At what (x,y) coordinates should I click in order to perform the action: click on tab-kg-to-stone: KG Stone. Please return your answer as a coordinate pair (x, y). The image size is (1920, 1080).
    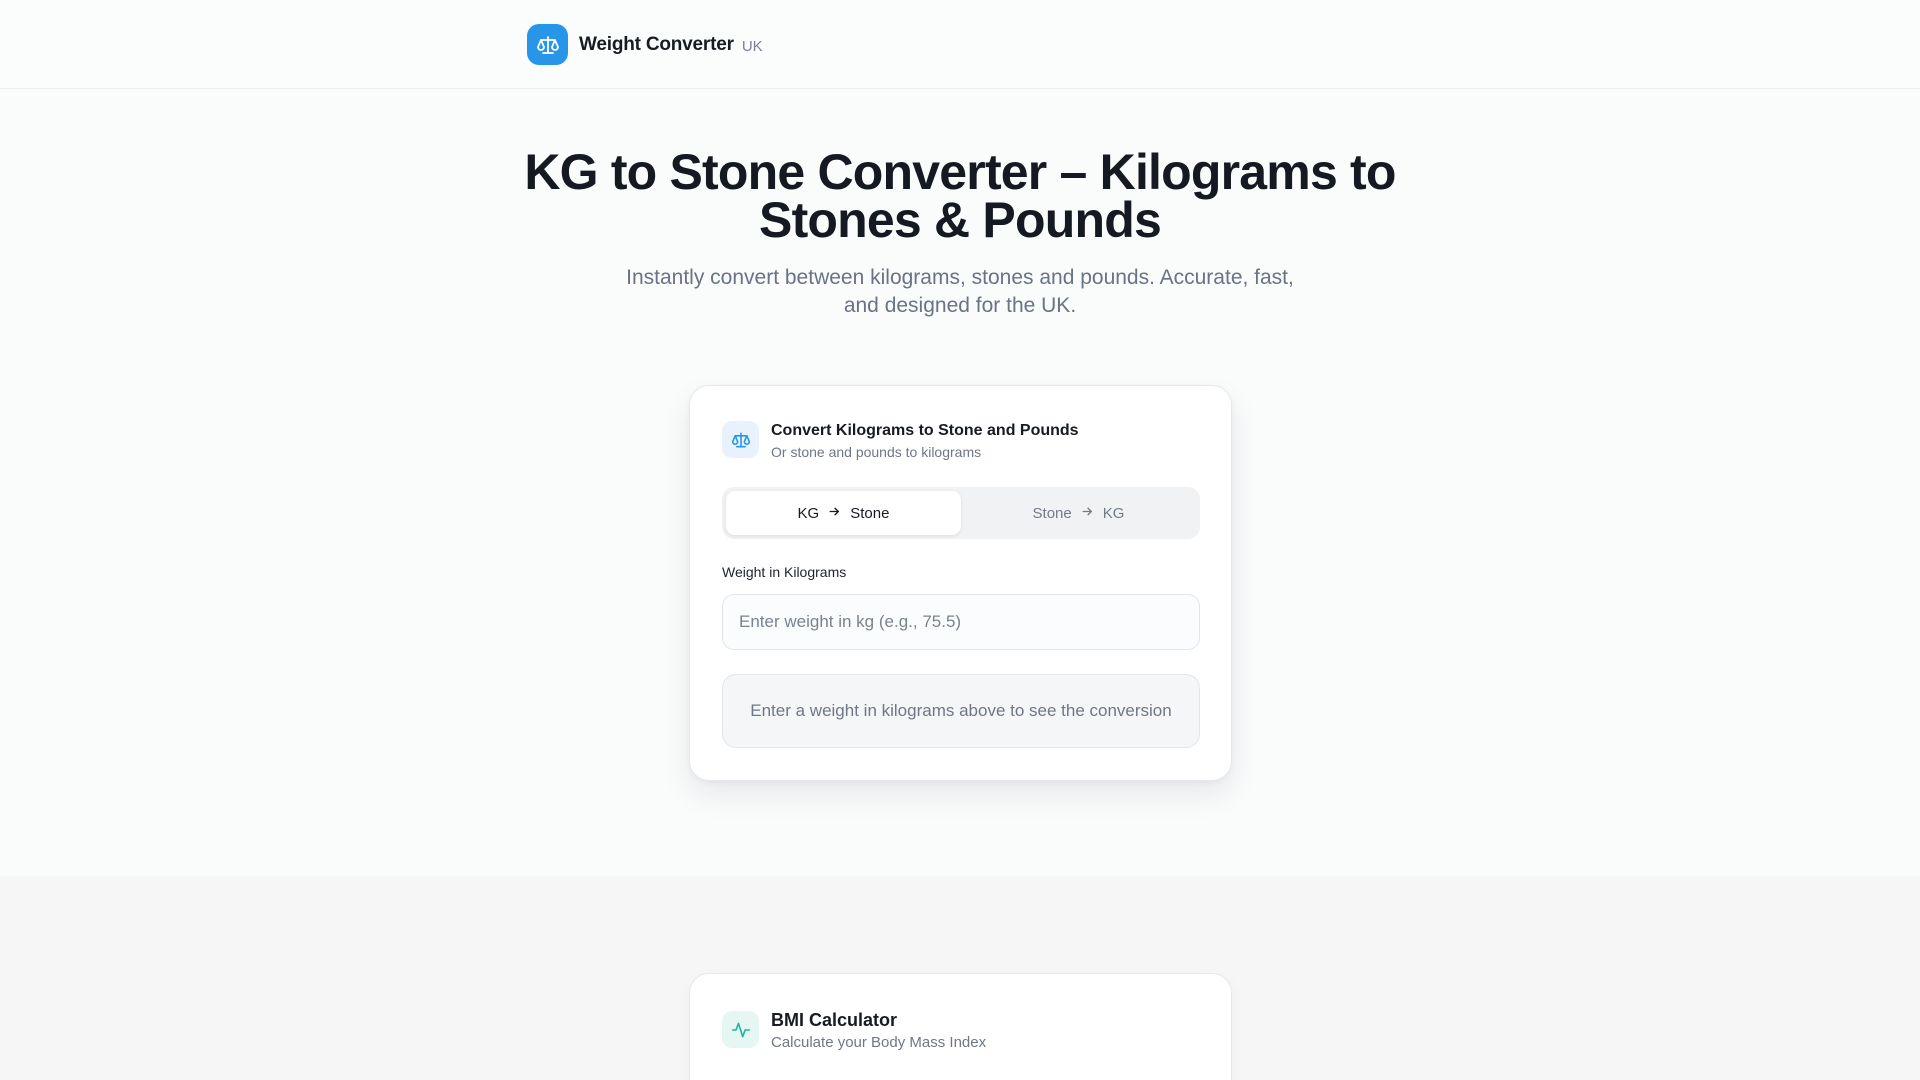
    Looking at the image, I should click on (843, 513).